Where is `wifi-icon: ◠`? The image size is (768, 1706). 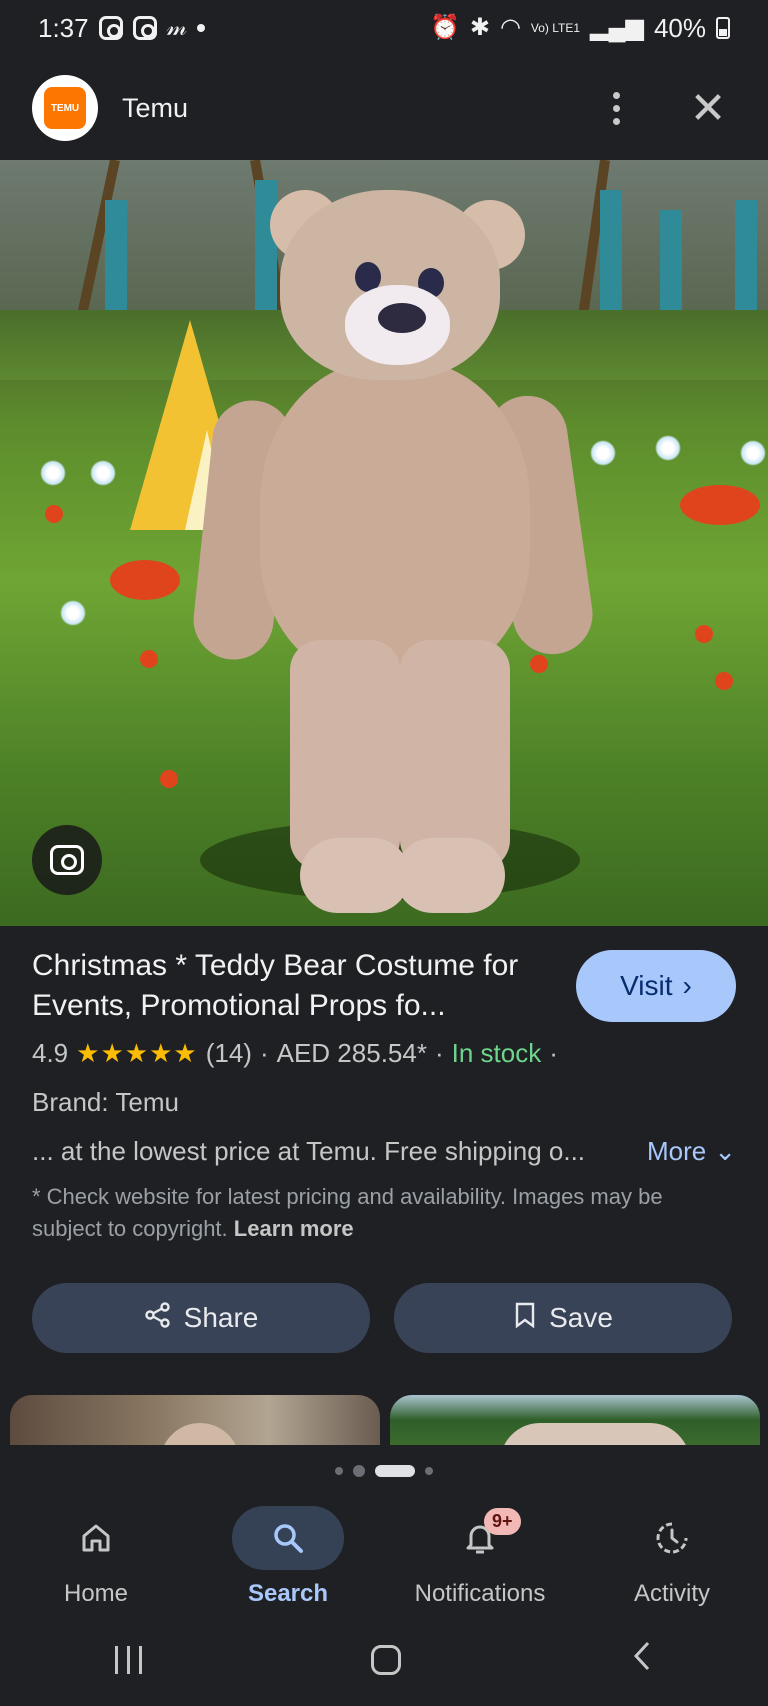 wifi-icon: ◠ is located at coordinates (510, 27).